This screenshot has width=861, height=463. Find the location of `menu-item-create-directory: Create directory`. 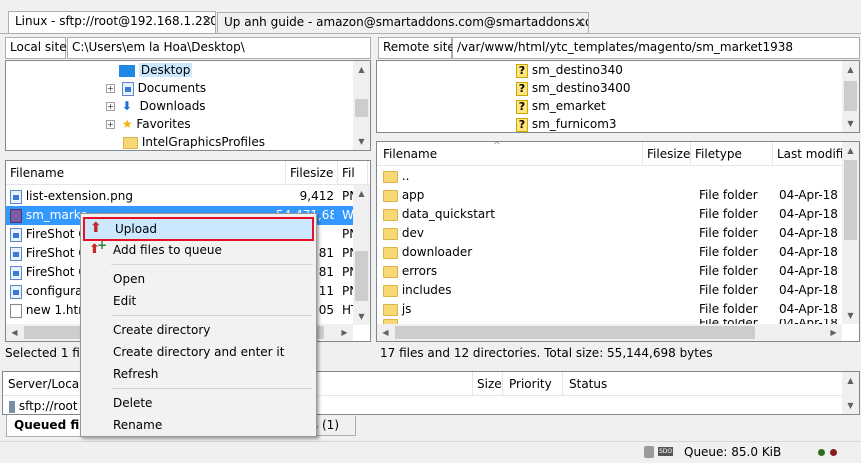

menu-item-create-directory: Create directory is located at coordinates (198, 330).